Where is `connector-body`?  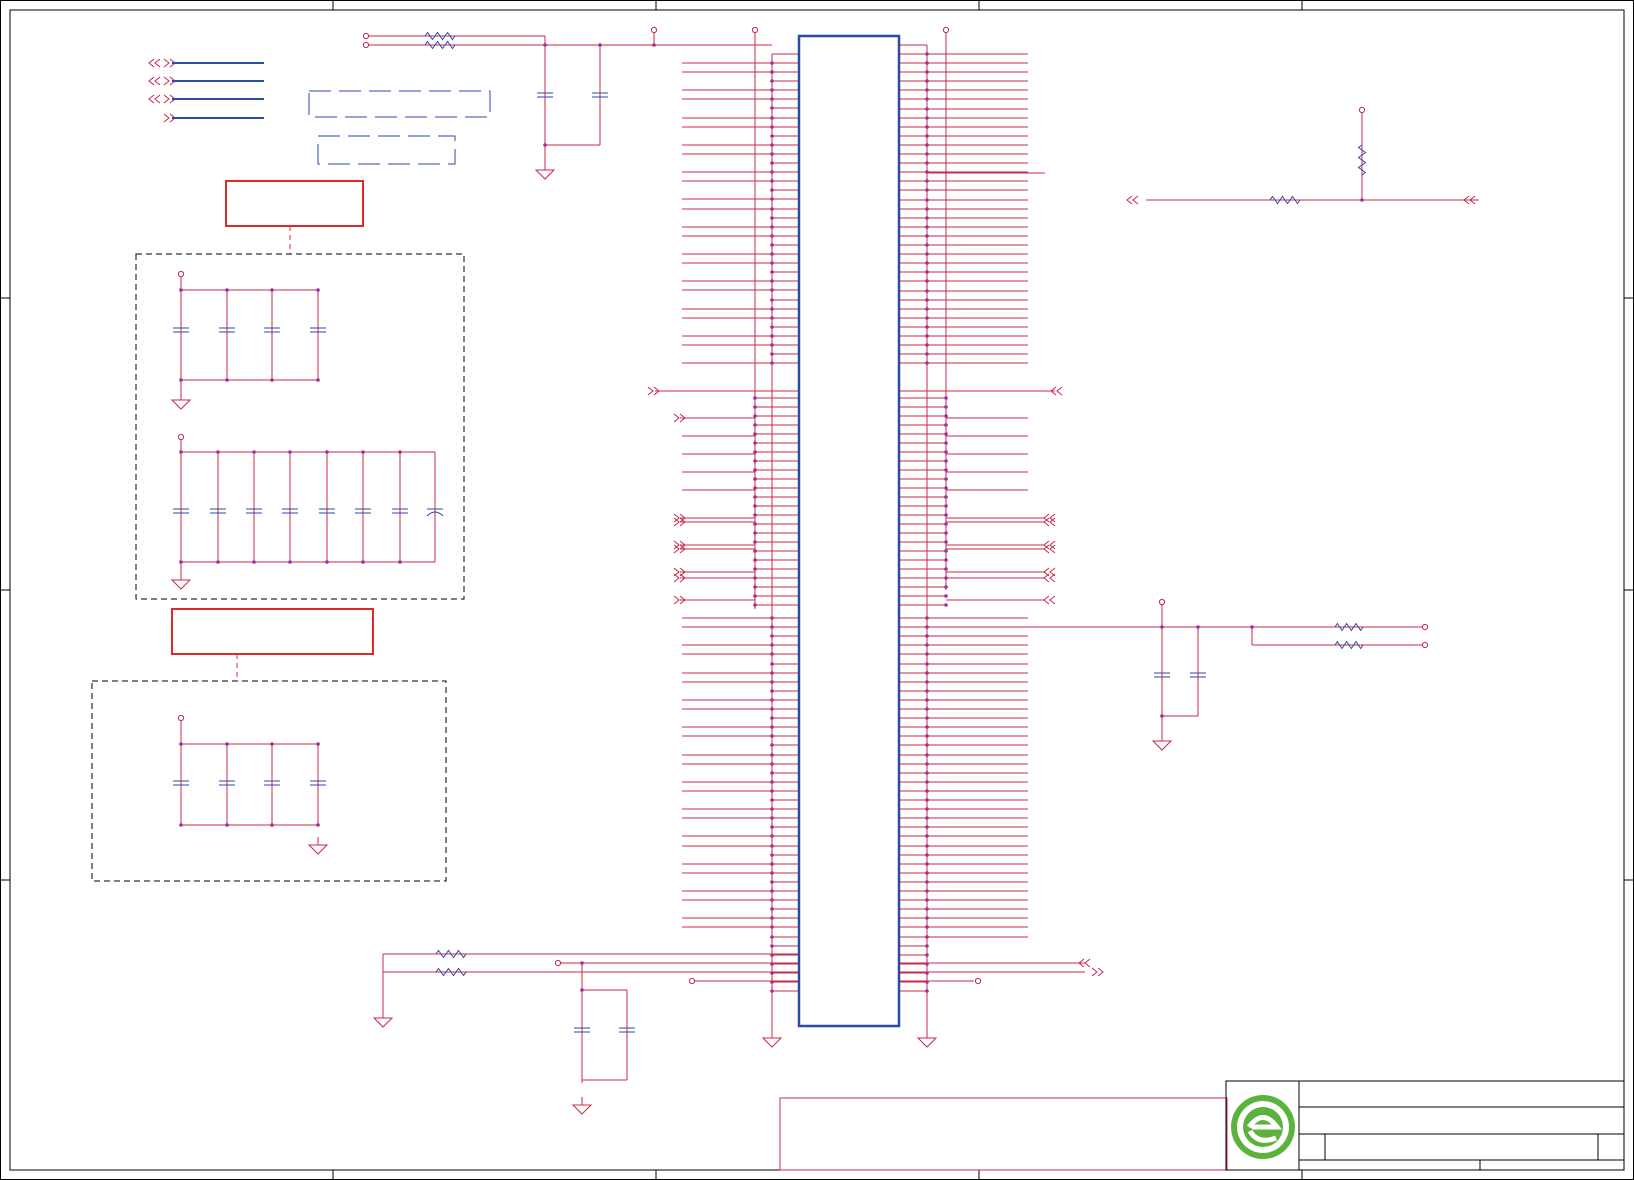
connector-body is located at coordinates (849, 531).